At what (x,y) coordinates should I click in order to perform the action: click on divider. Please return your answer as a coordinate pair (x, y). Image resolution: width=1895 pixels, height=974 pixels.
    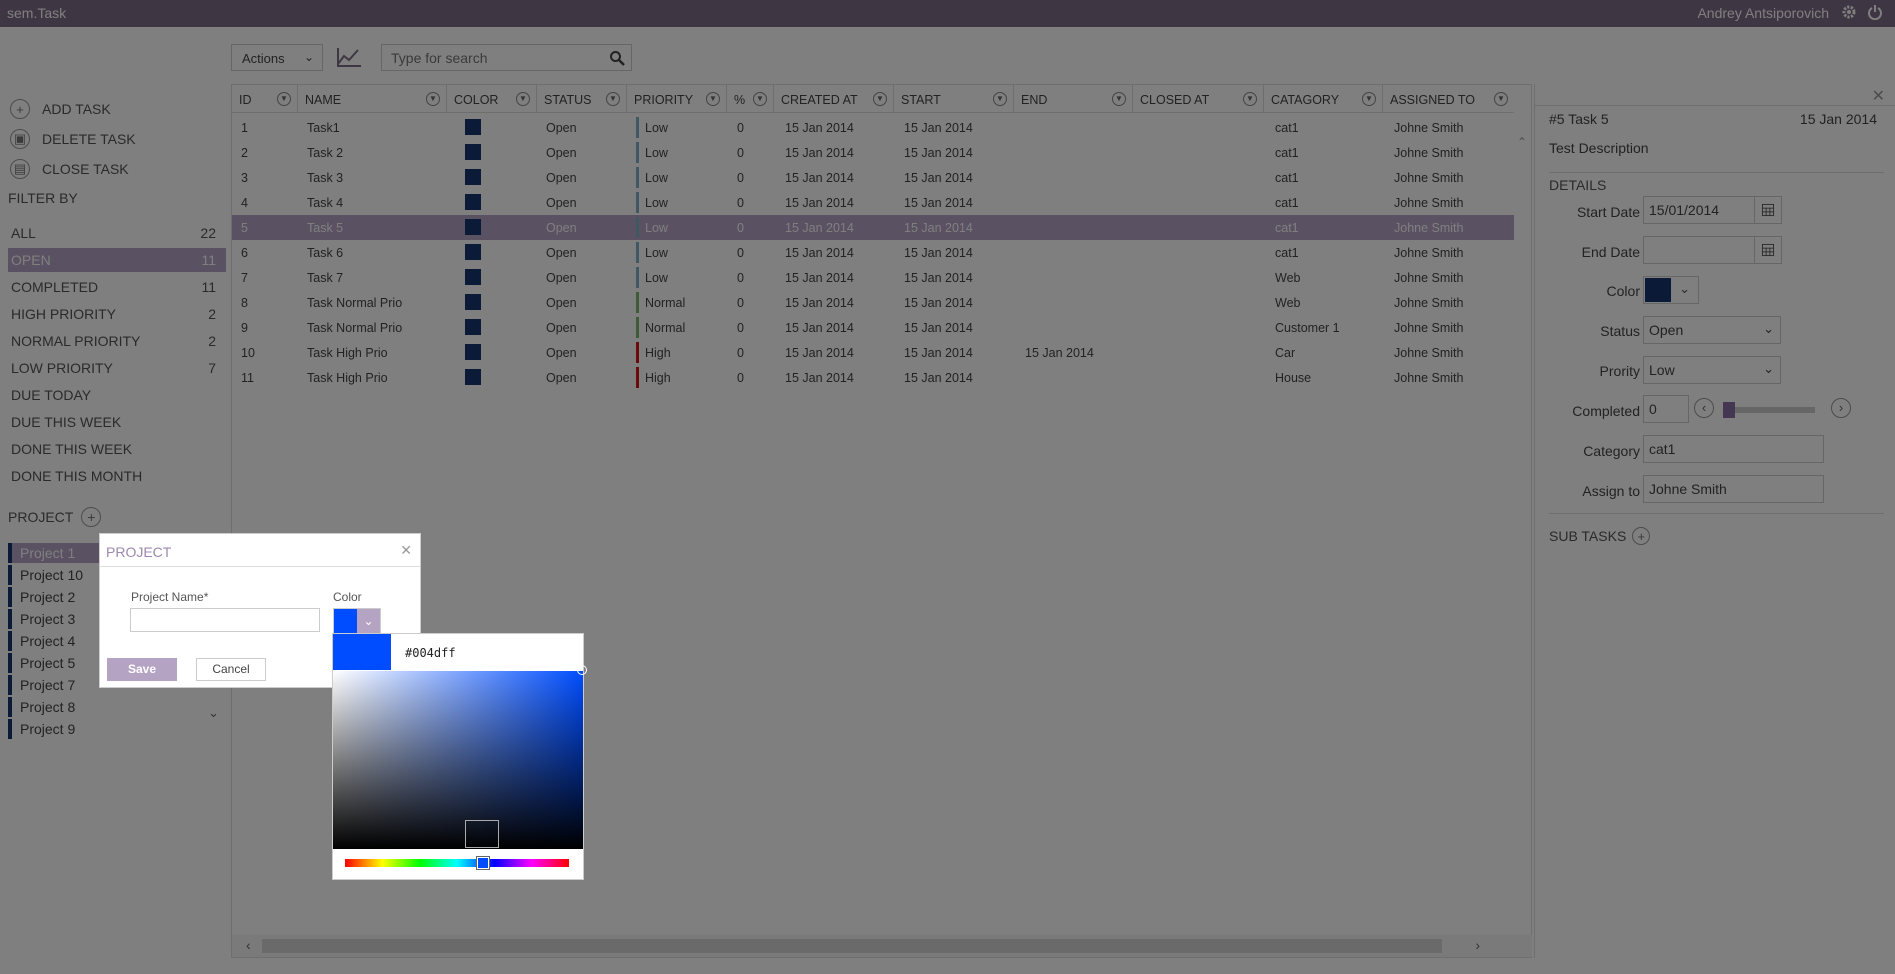
    Looking at the image, I should click on (260, 566).